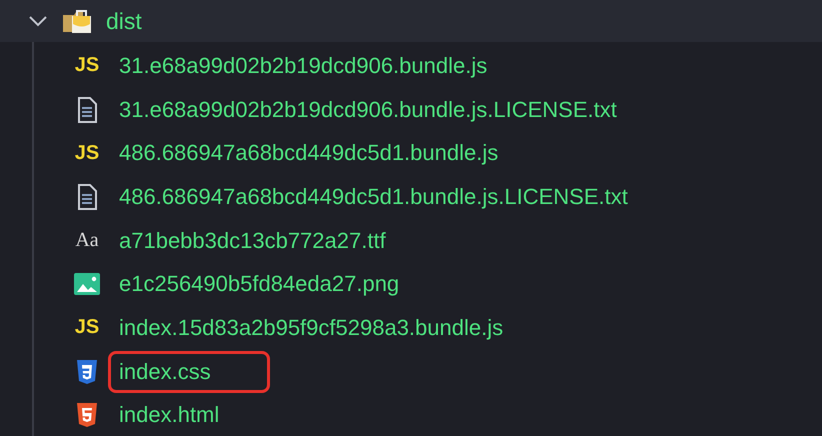 Image resolution: width=822 pixels, height=436 pixels. Describe the element at coordinates (259, 284) in the screenshot. I see `file-name: e1c256490b5fd84eda27.png` at that location.